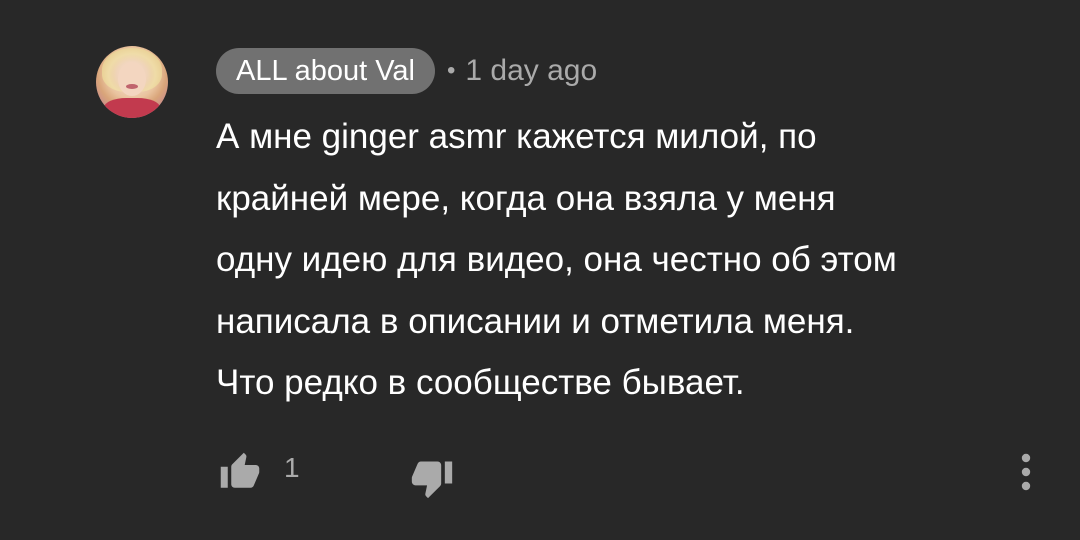 This screenshot has height=540, width=1080. Describe the element at coordinates (132, 86) in the screenshot. I see `avatar-lips` at that location.